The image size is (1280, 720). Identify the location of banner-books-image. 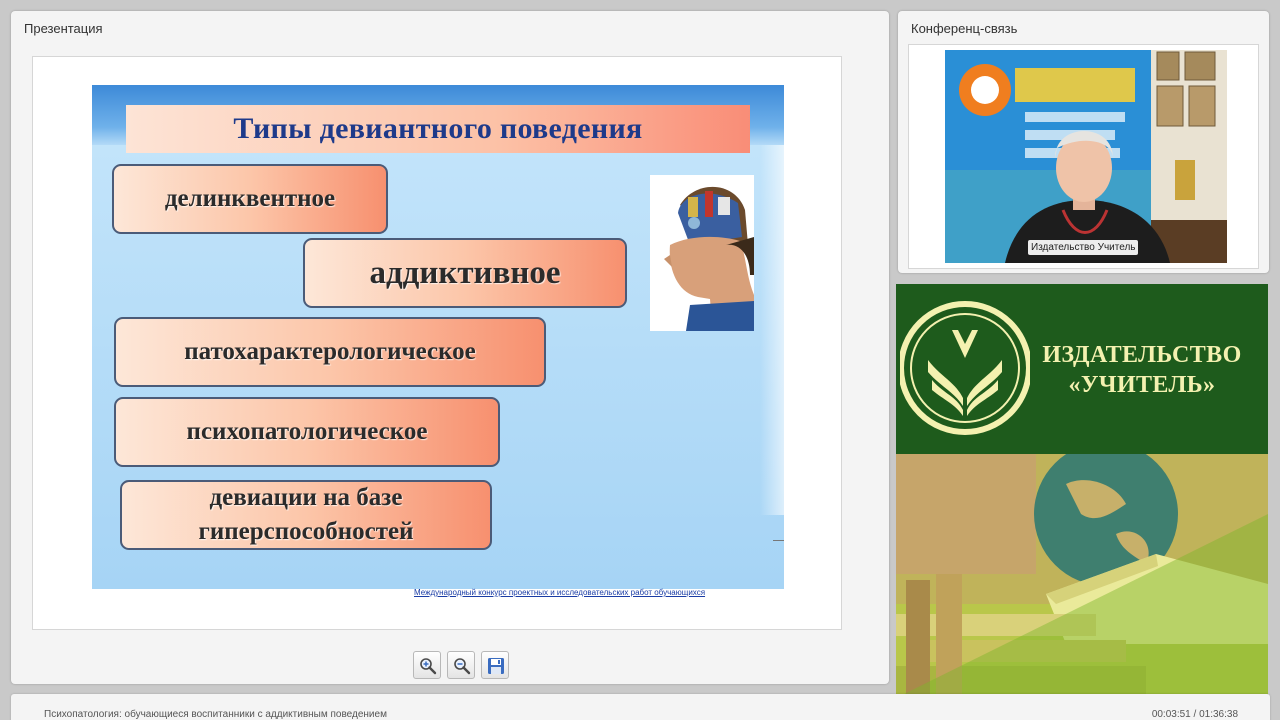
(1082, 570).